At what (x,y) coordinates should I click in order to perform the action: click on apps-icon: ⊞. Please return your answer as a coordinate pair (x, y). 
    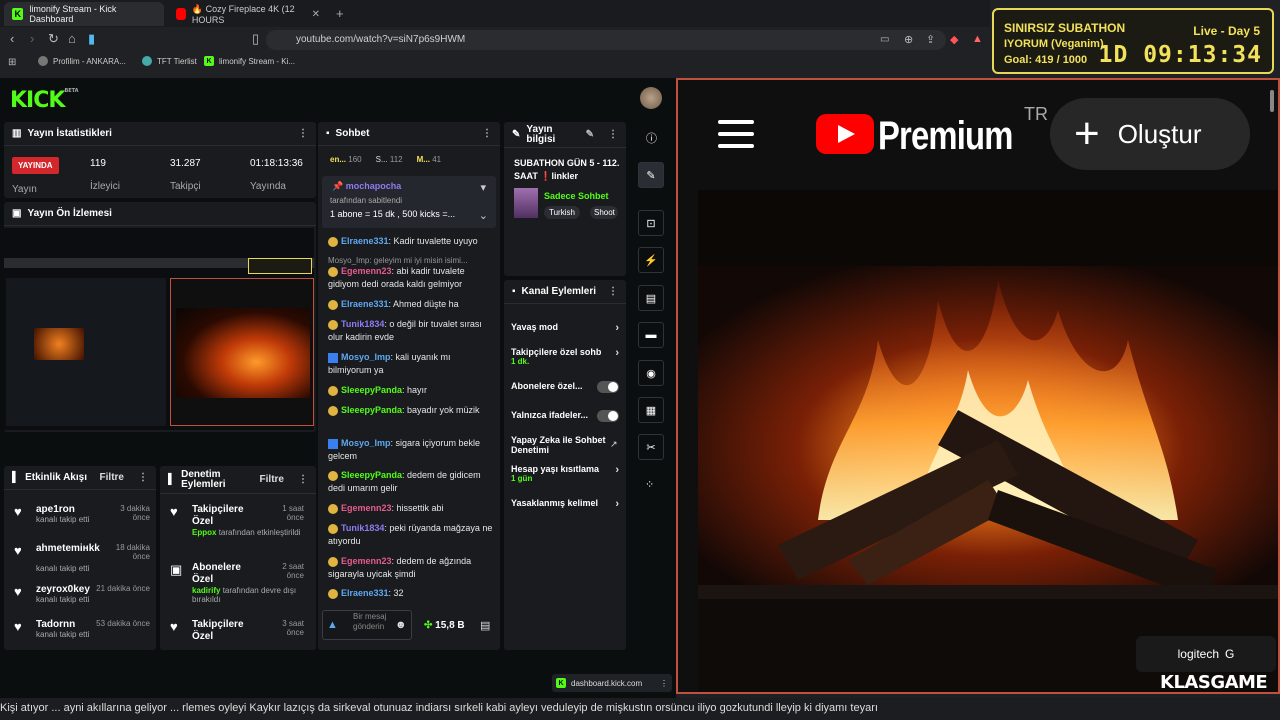
    Looking at the image, I should click on (12, 62).